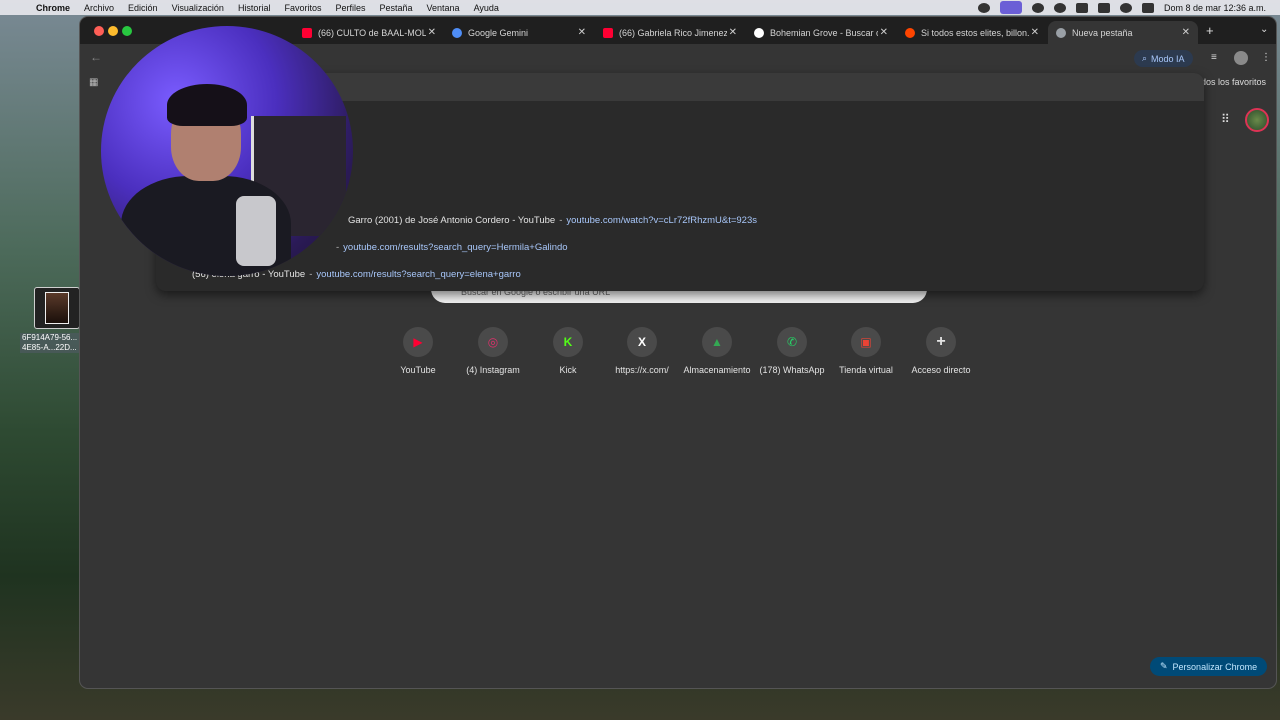  Describe the element at coordinates (227, 151) in the screenshot. I see `webcam-overlay` at that location.